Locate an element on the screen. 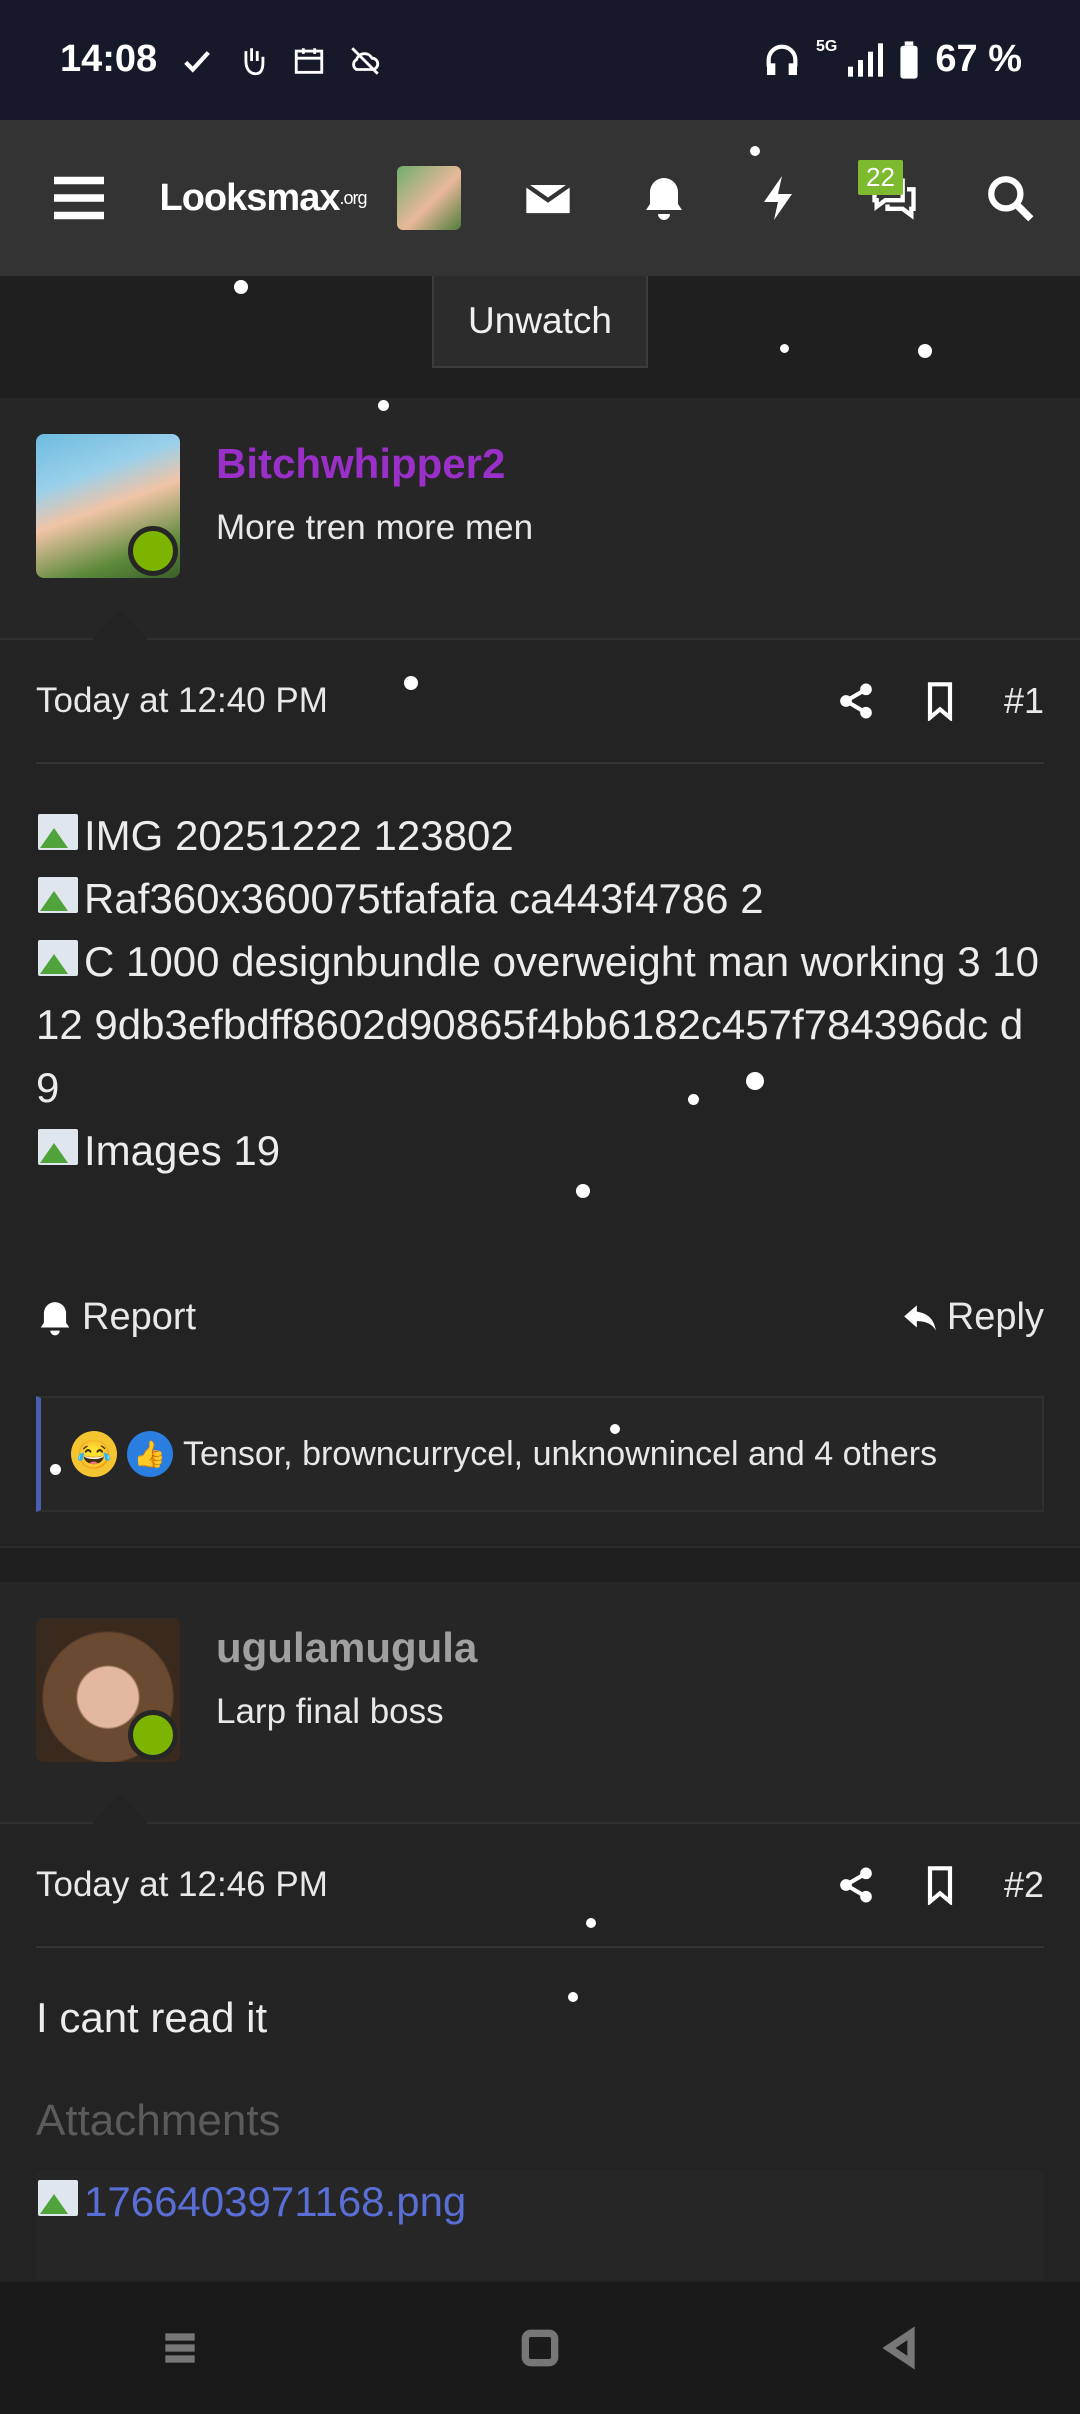  image-alt-text: Raf360x360075tfafafa ca443f4786 2 is located at coordinates (424, 898).